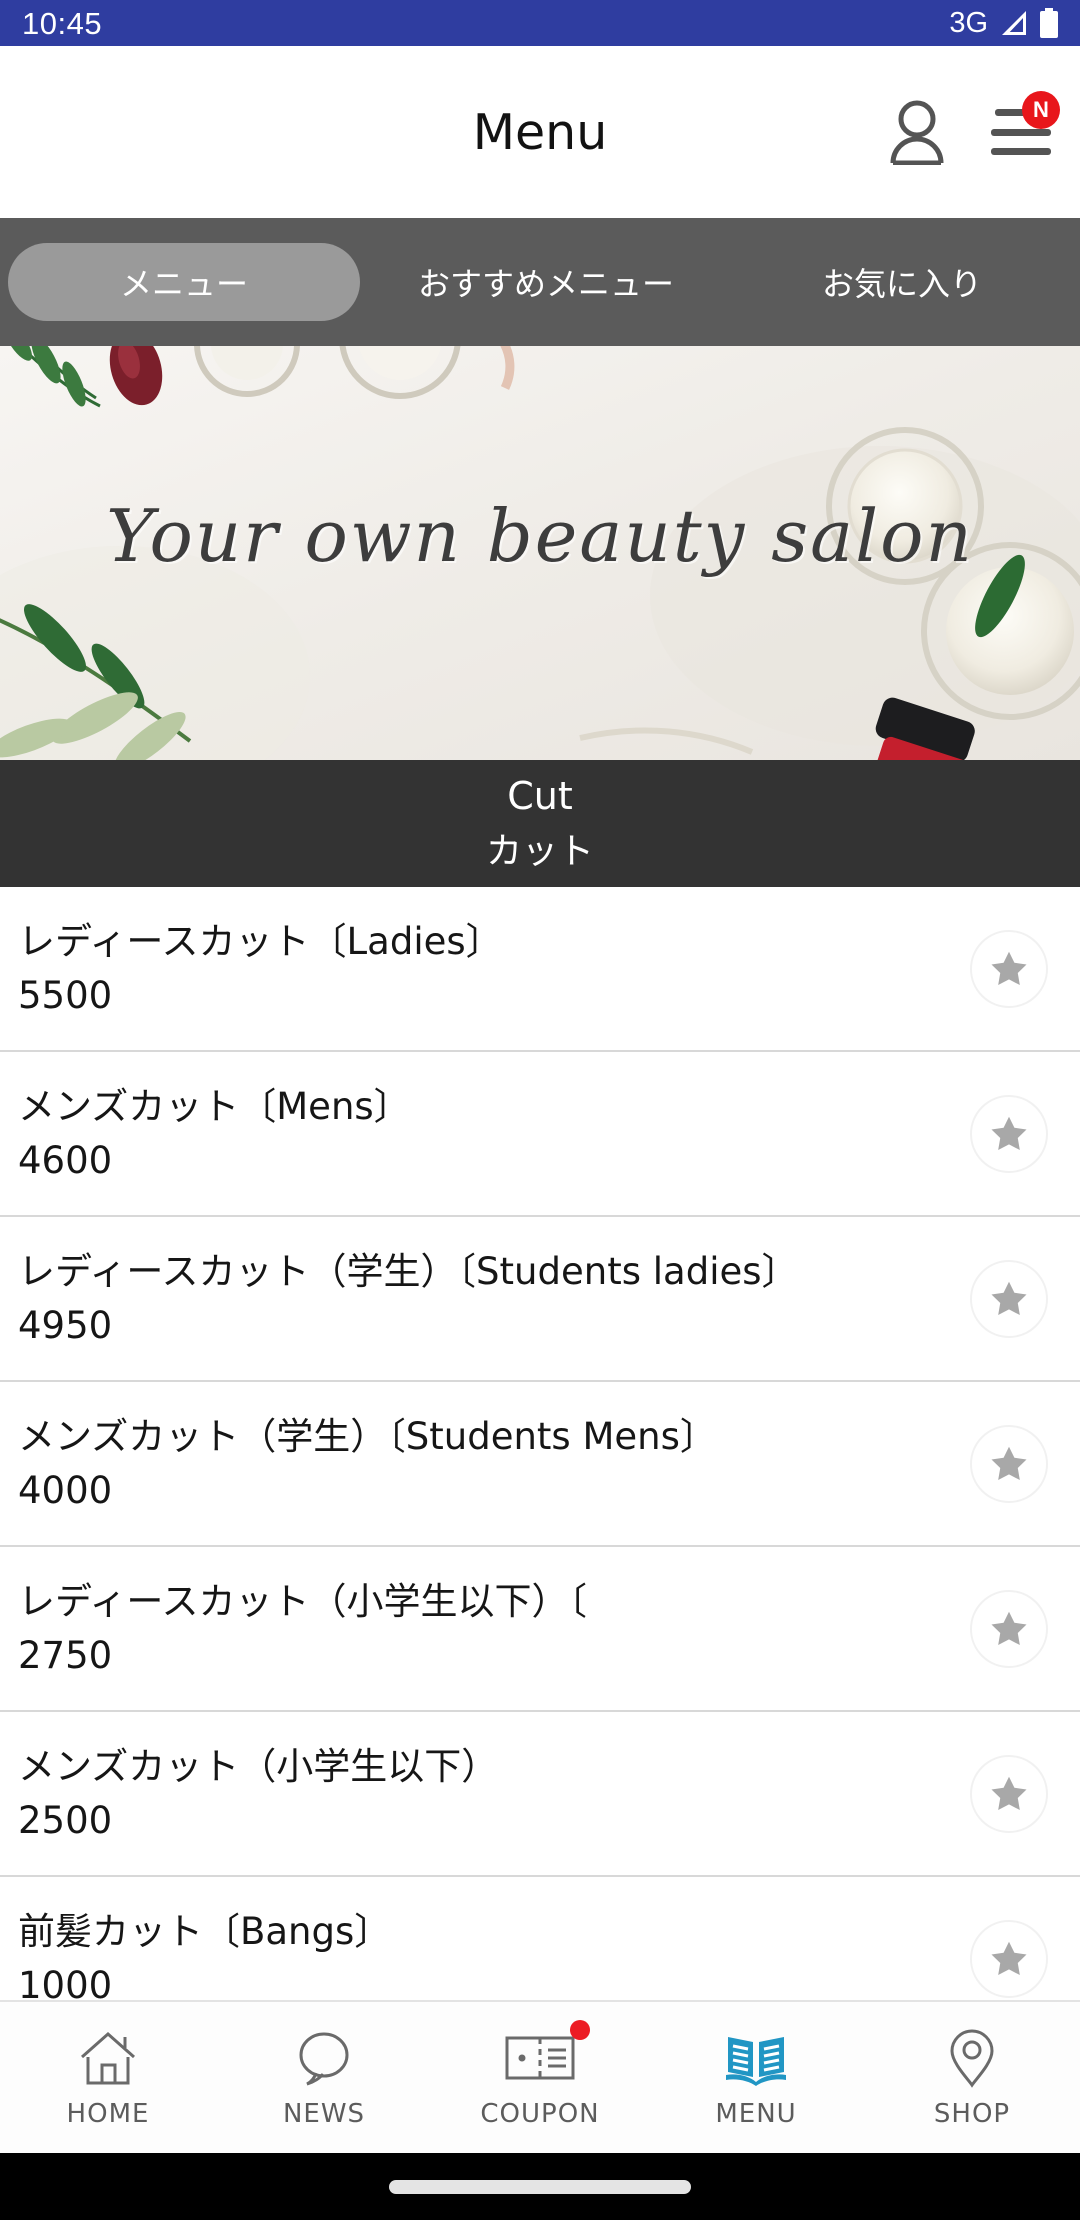 This screenshot has height=2220, width=1080. I want to click on menu-item-price: 4600, so click(65, 1160).